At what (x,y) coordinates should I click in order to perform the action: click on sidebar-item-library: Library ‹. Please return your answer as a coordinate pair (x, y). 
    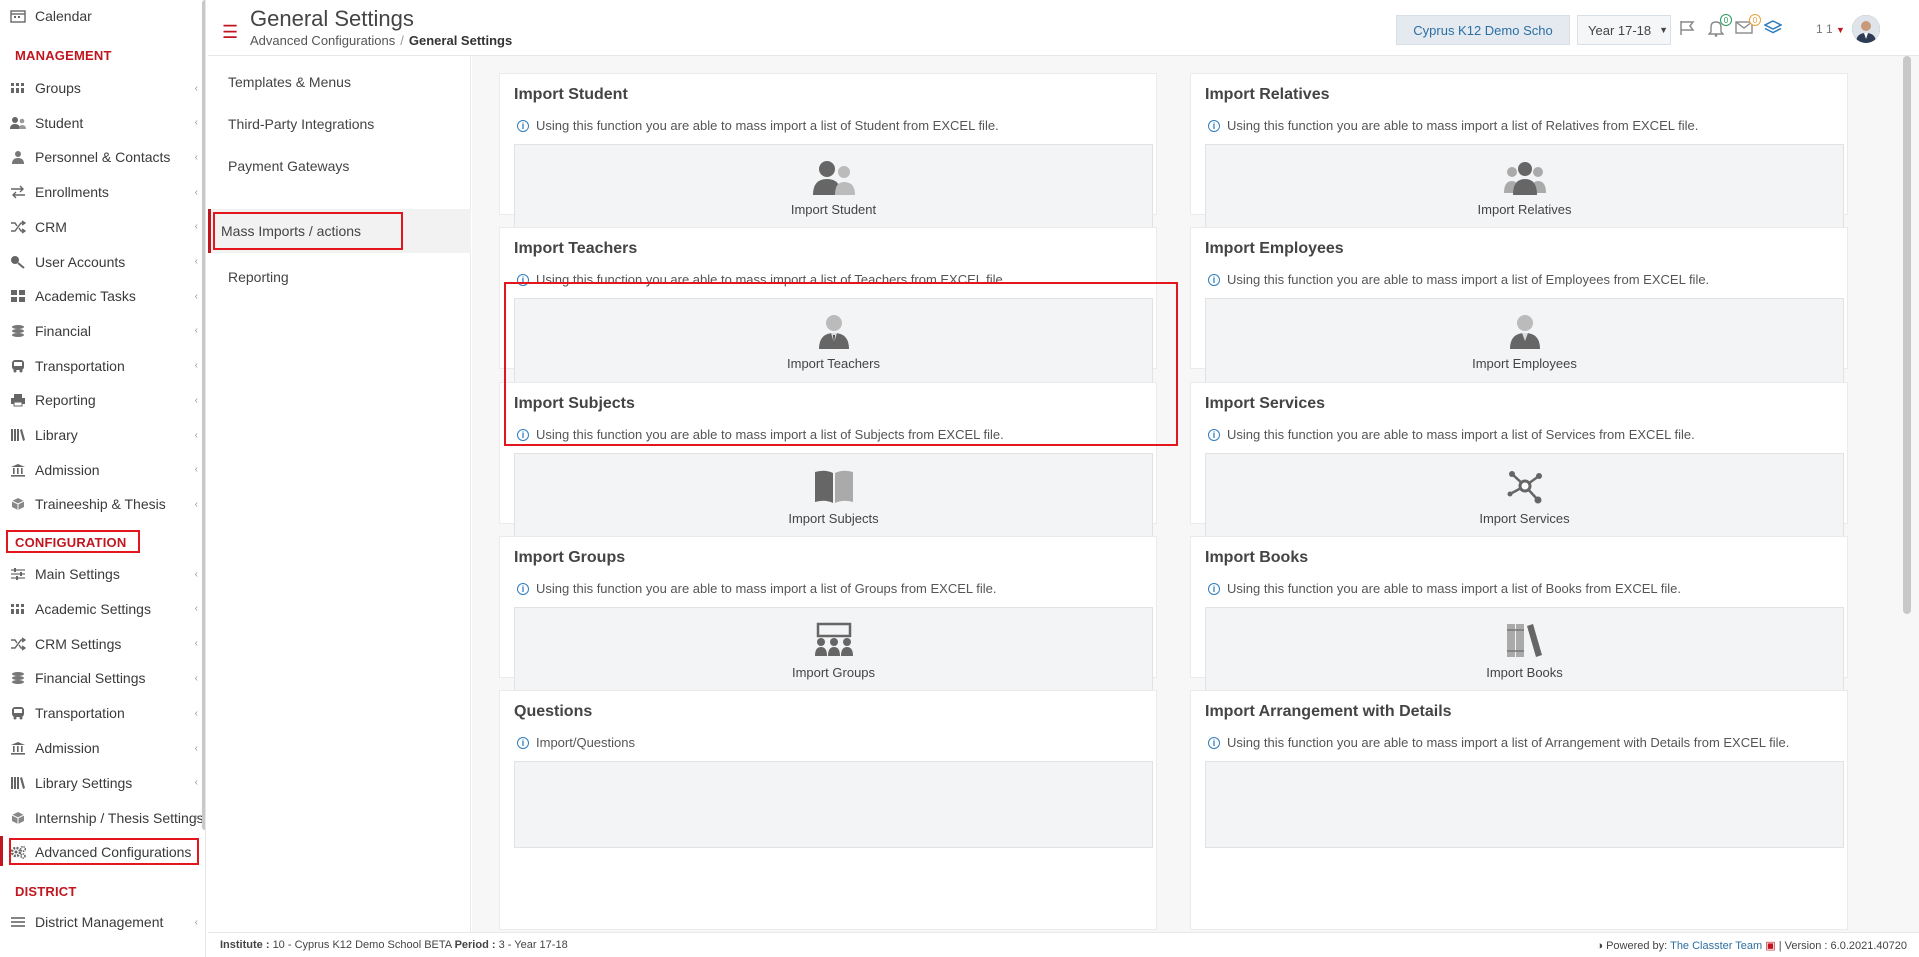
    Looking at the image, I should click on (102, 435).